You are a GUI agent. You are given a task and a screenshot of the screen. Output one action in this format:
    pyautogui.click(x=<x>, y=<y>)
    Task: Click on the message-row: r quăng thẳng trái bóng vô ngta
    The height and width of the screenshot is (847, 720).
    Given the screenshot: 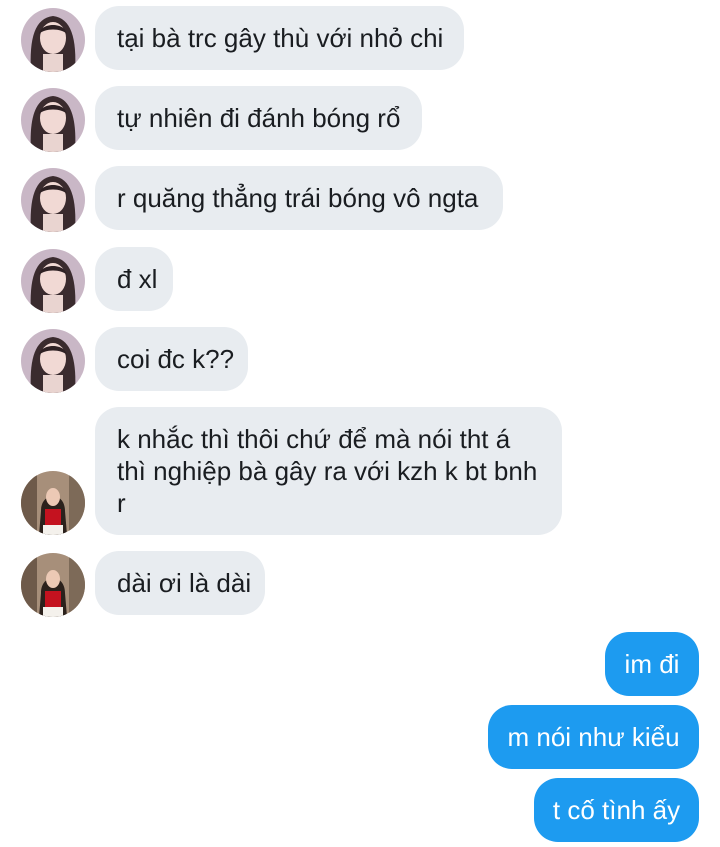 What is the action you would take?
    pyautogui.click(x=360, y=199)
    